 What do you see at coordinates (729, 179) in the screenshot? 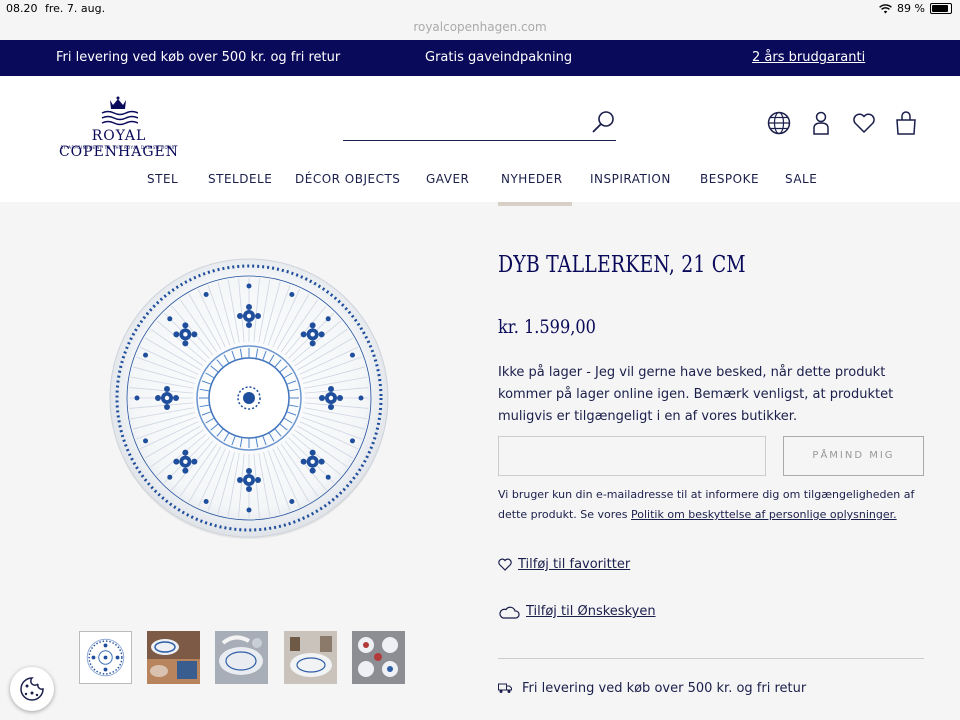
I see `nav-item-bespoke: BESPOKE` at bounding box center [729, 179].